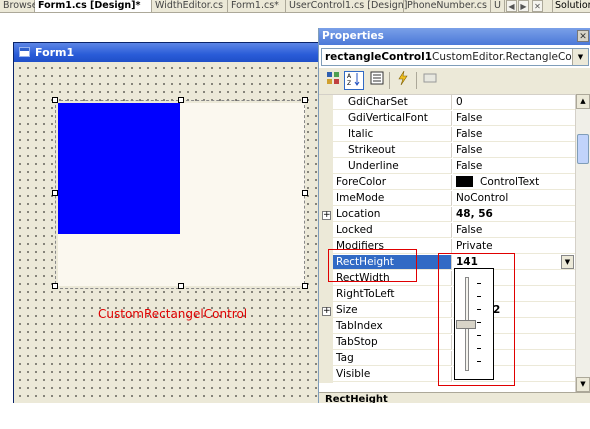 The image size is (590, 429). I want to click on resize-grip-n, so click(181, 100).